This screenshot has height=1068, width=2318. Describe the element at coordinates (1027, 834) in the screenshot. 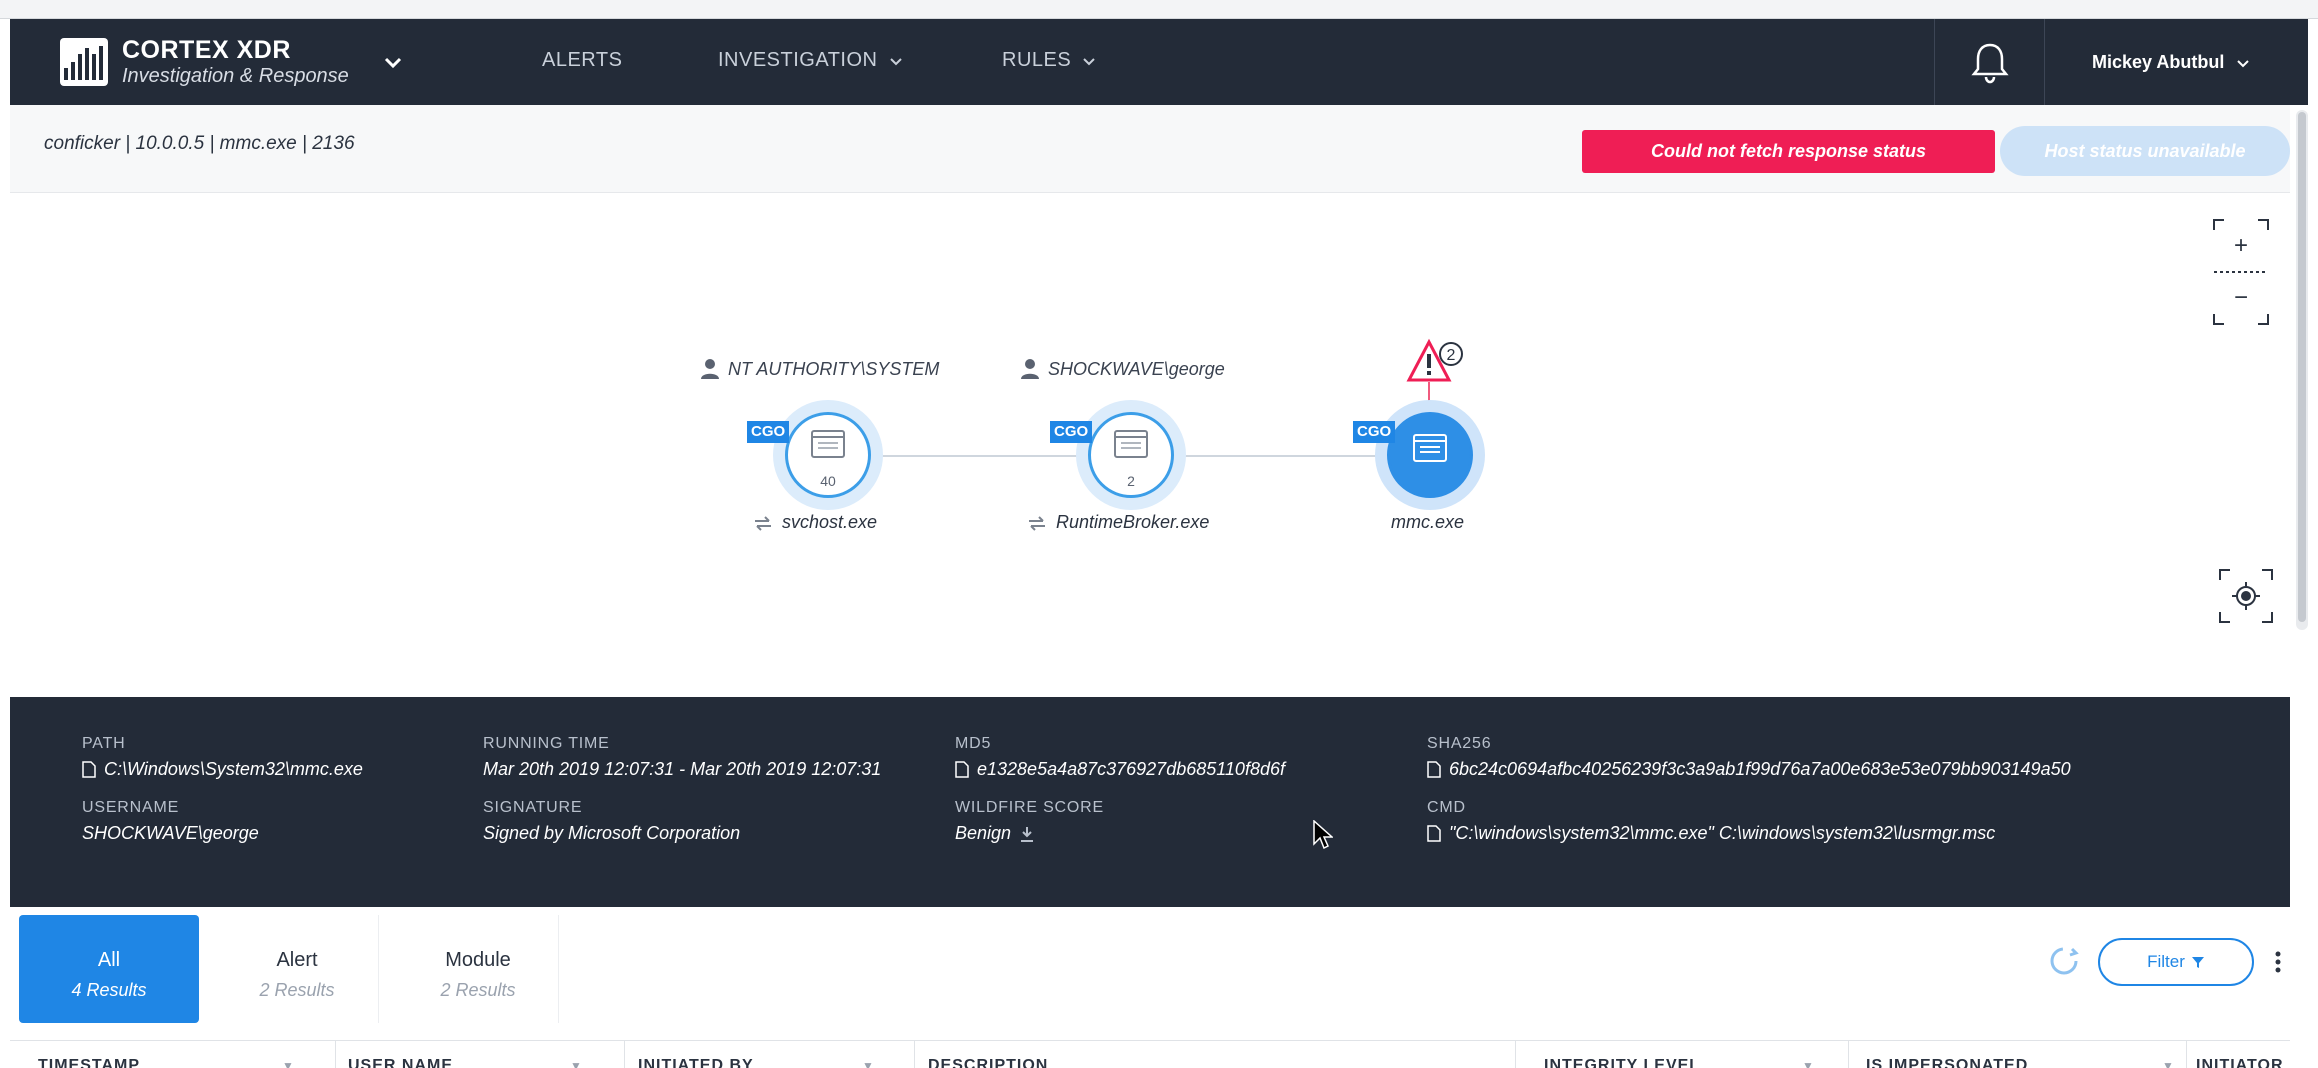

I see `download-icon` at that location.